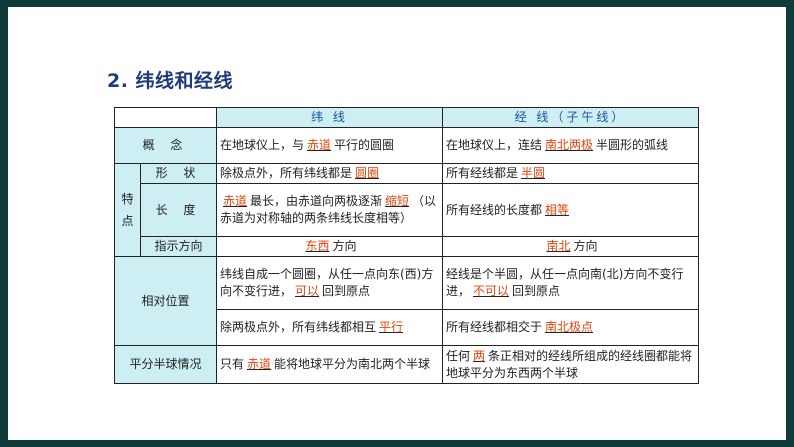  What do you see at coordinates (557, 209) in the screenshot?
I see `answer-text: 相等` at bounding box center [557, 209].